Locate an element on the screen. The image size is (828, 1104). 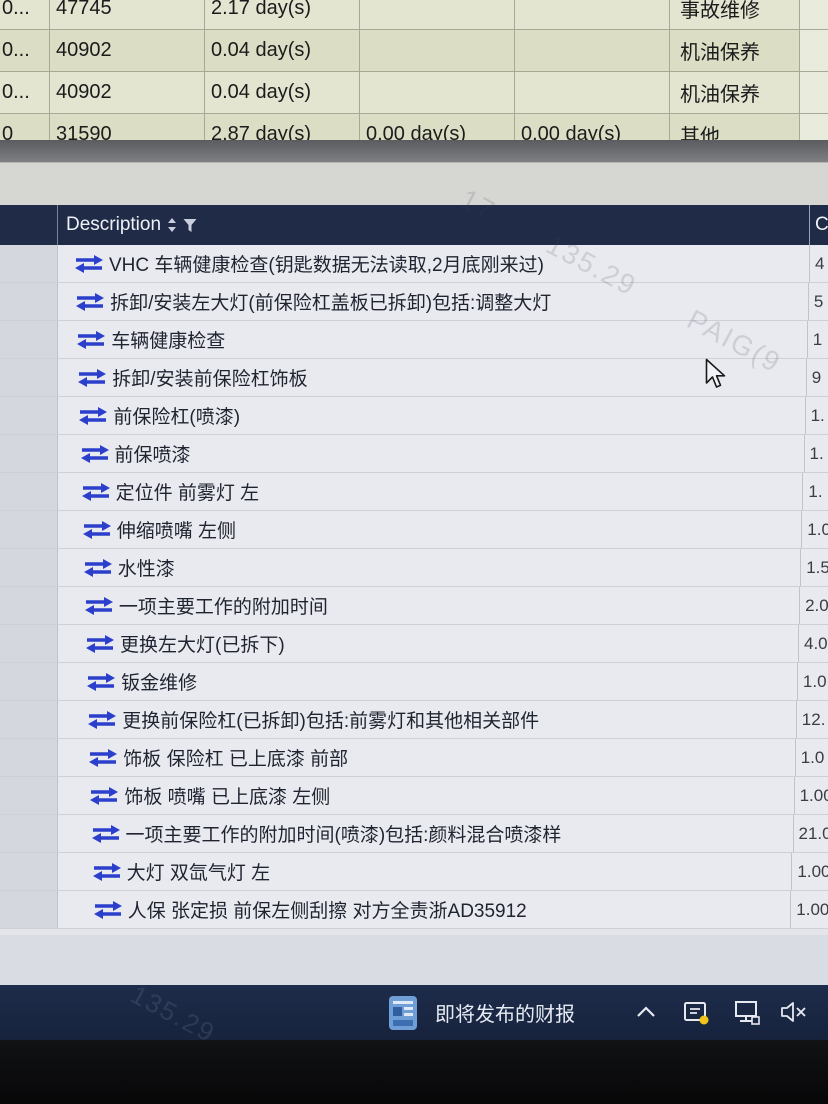
news-widget-text: 即将发布的财报 is located at coordinates (505, 1012).